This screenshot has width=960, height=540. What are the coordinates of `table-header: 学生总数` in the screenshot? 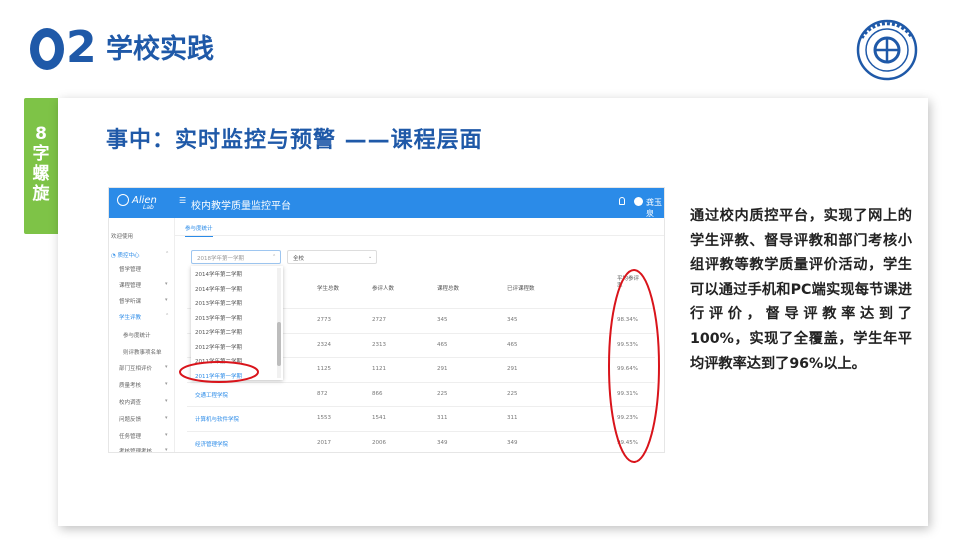 It's located at (328, 289).